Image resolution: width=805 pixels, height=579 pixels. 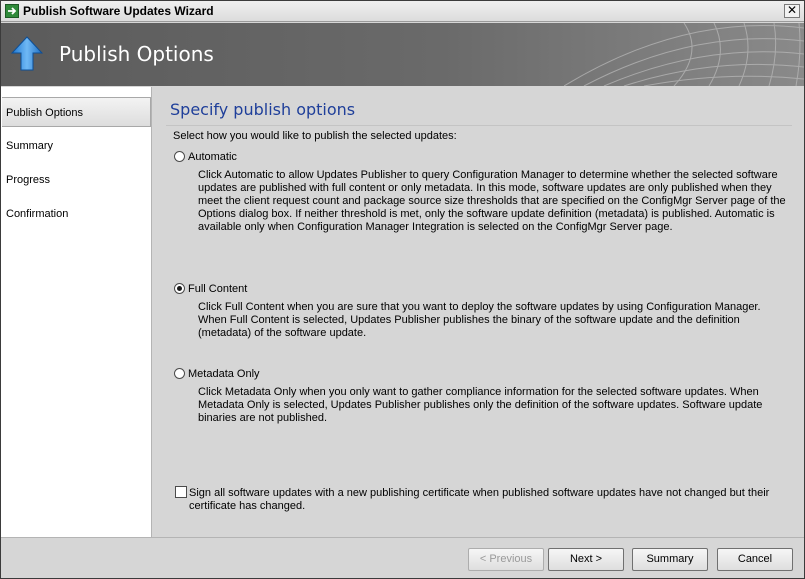 I want to click on full-content-radio, so click(x=179, y=288).